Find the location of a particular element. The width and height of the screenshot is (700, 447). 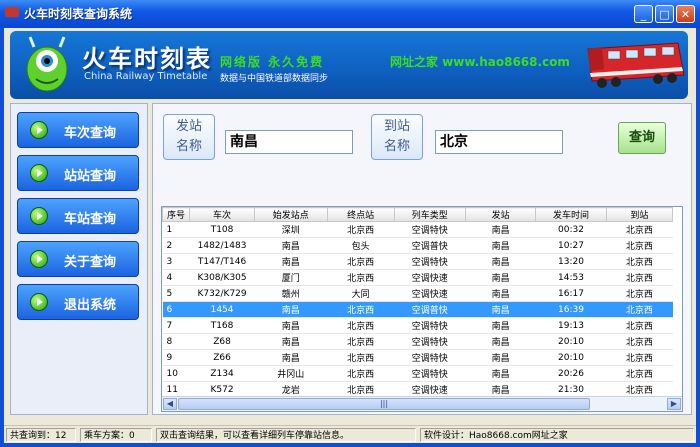

table-cell: 空调快速 is located at coordinates (430, 293).